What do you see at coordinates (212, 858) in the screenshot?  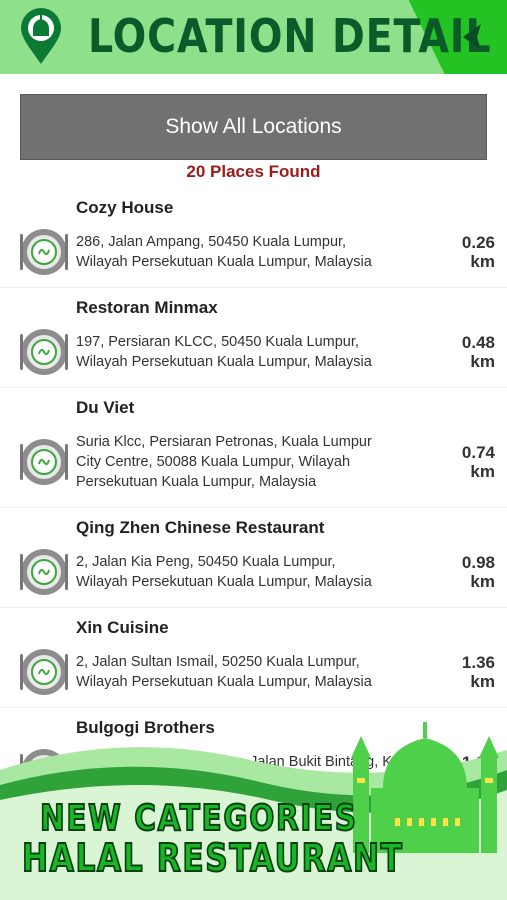 I see `banner-subheadline: HALAL RESTAURANT` at bounding box center [212, 858].